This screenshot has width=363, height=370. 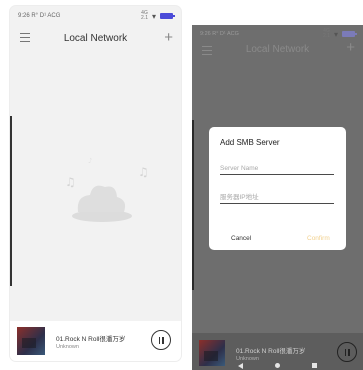 What do you see at coordinates (95, 16) in the screenshot?
I see `status-bar: 9:26 R° D¹ ACG 4G 2.1 ▾` at bounding box center [95, 16].